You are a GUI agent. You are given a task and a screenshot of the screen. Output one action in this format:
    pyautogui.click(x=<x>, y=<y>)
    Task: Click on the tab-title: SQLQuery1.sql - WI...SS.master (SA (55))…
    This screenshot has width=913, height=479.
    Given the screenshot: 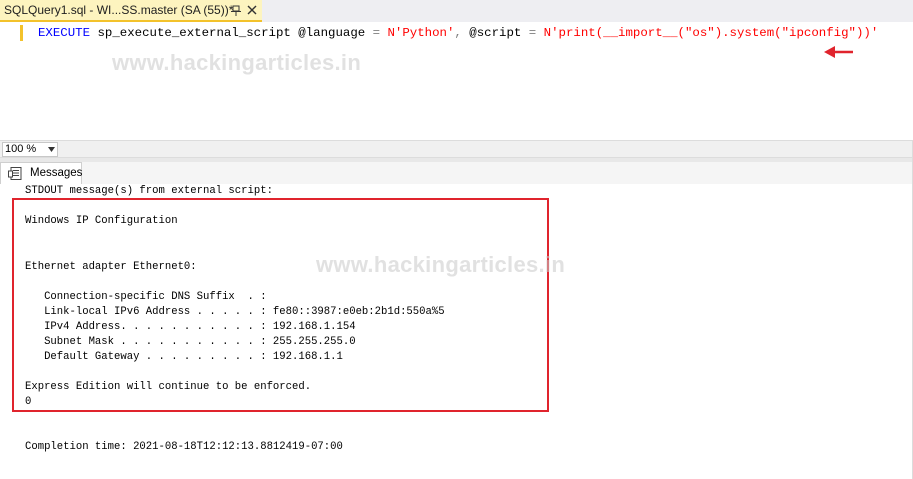 What is the action you would take?
    pyautogui.click(x=119, y=10)
    